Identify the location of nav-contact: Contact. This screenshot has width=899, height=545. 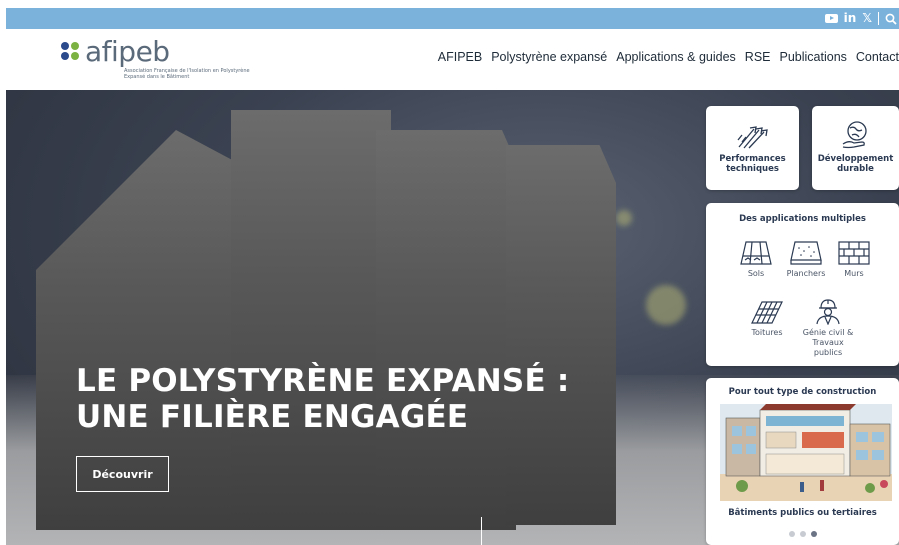
(877, 57).